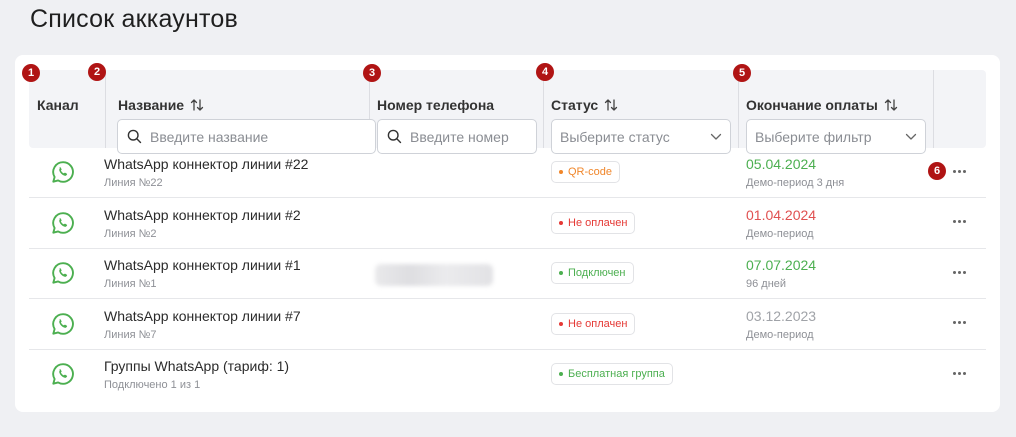  I want to click on column-header-channel: Канал, so click(58, 105).